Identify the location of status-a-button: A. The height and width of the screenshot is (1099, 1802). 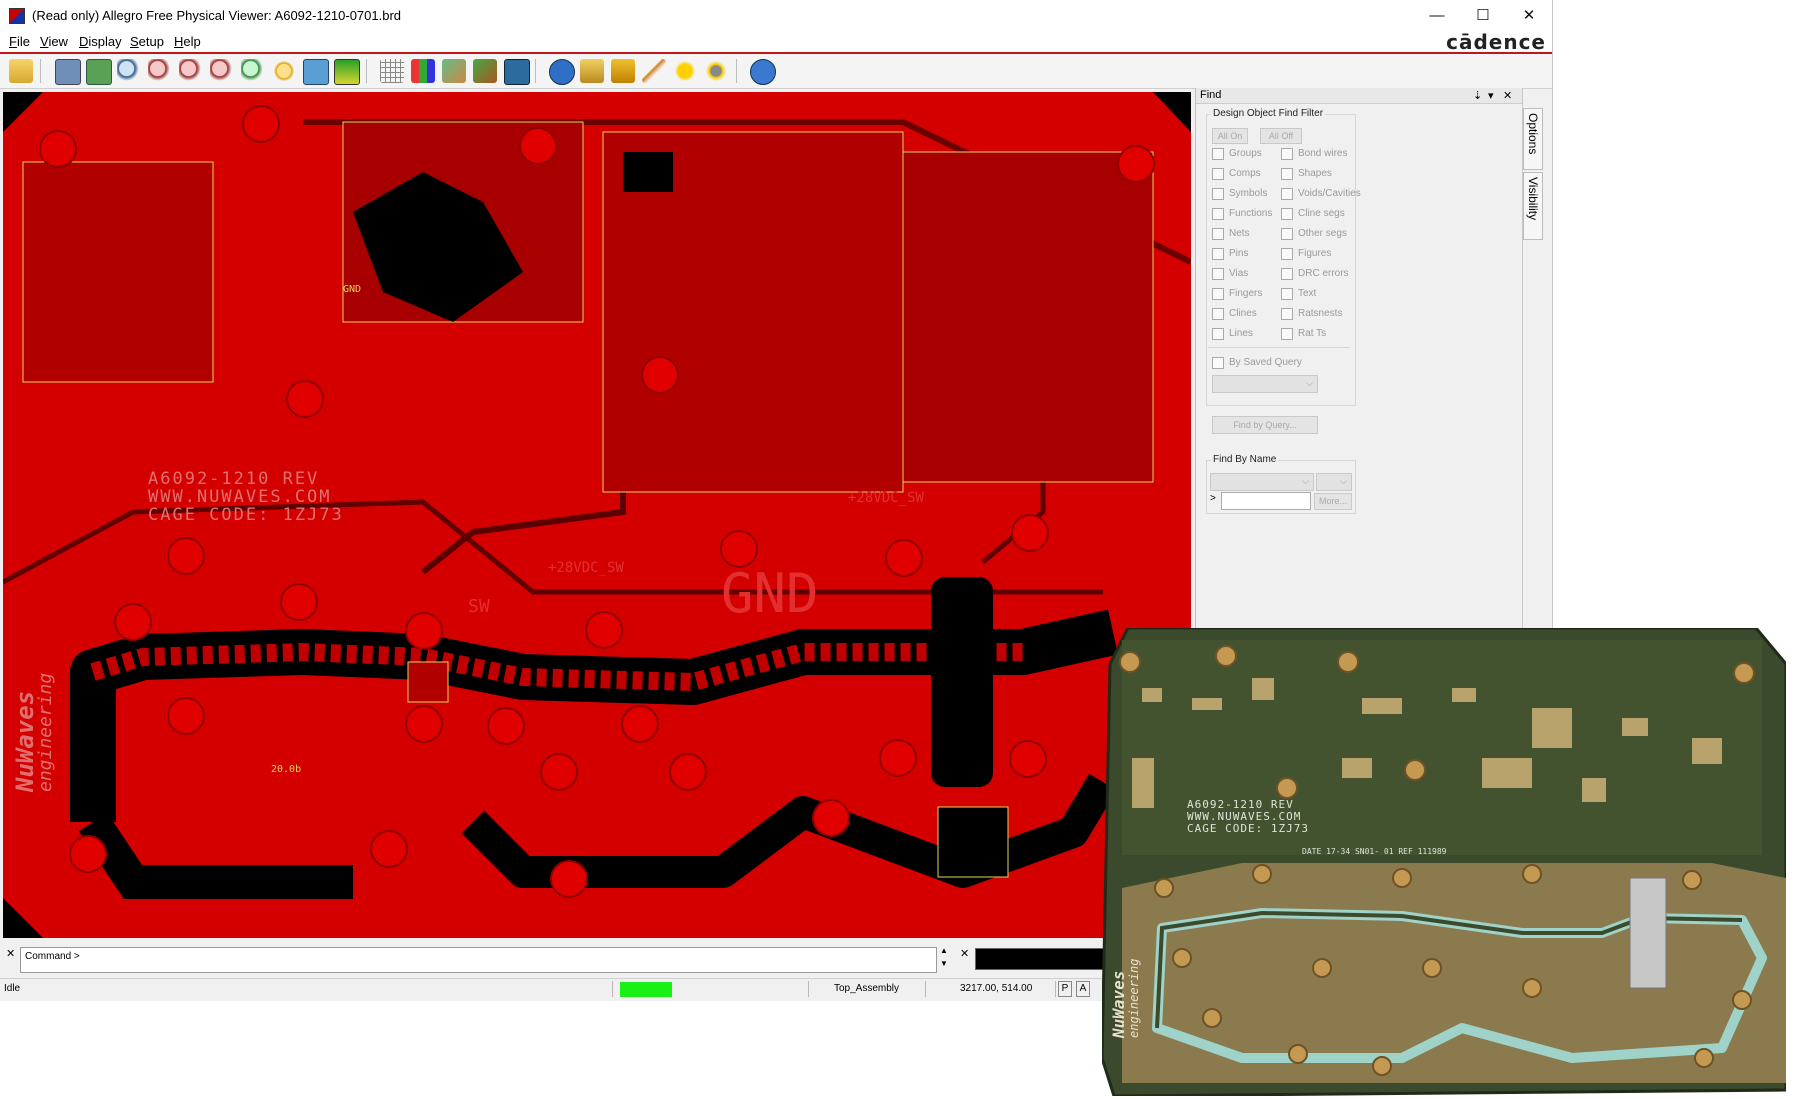
(1083, 989).